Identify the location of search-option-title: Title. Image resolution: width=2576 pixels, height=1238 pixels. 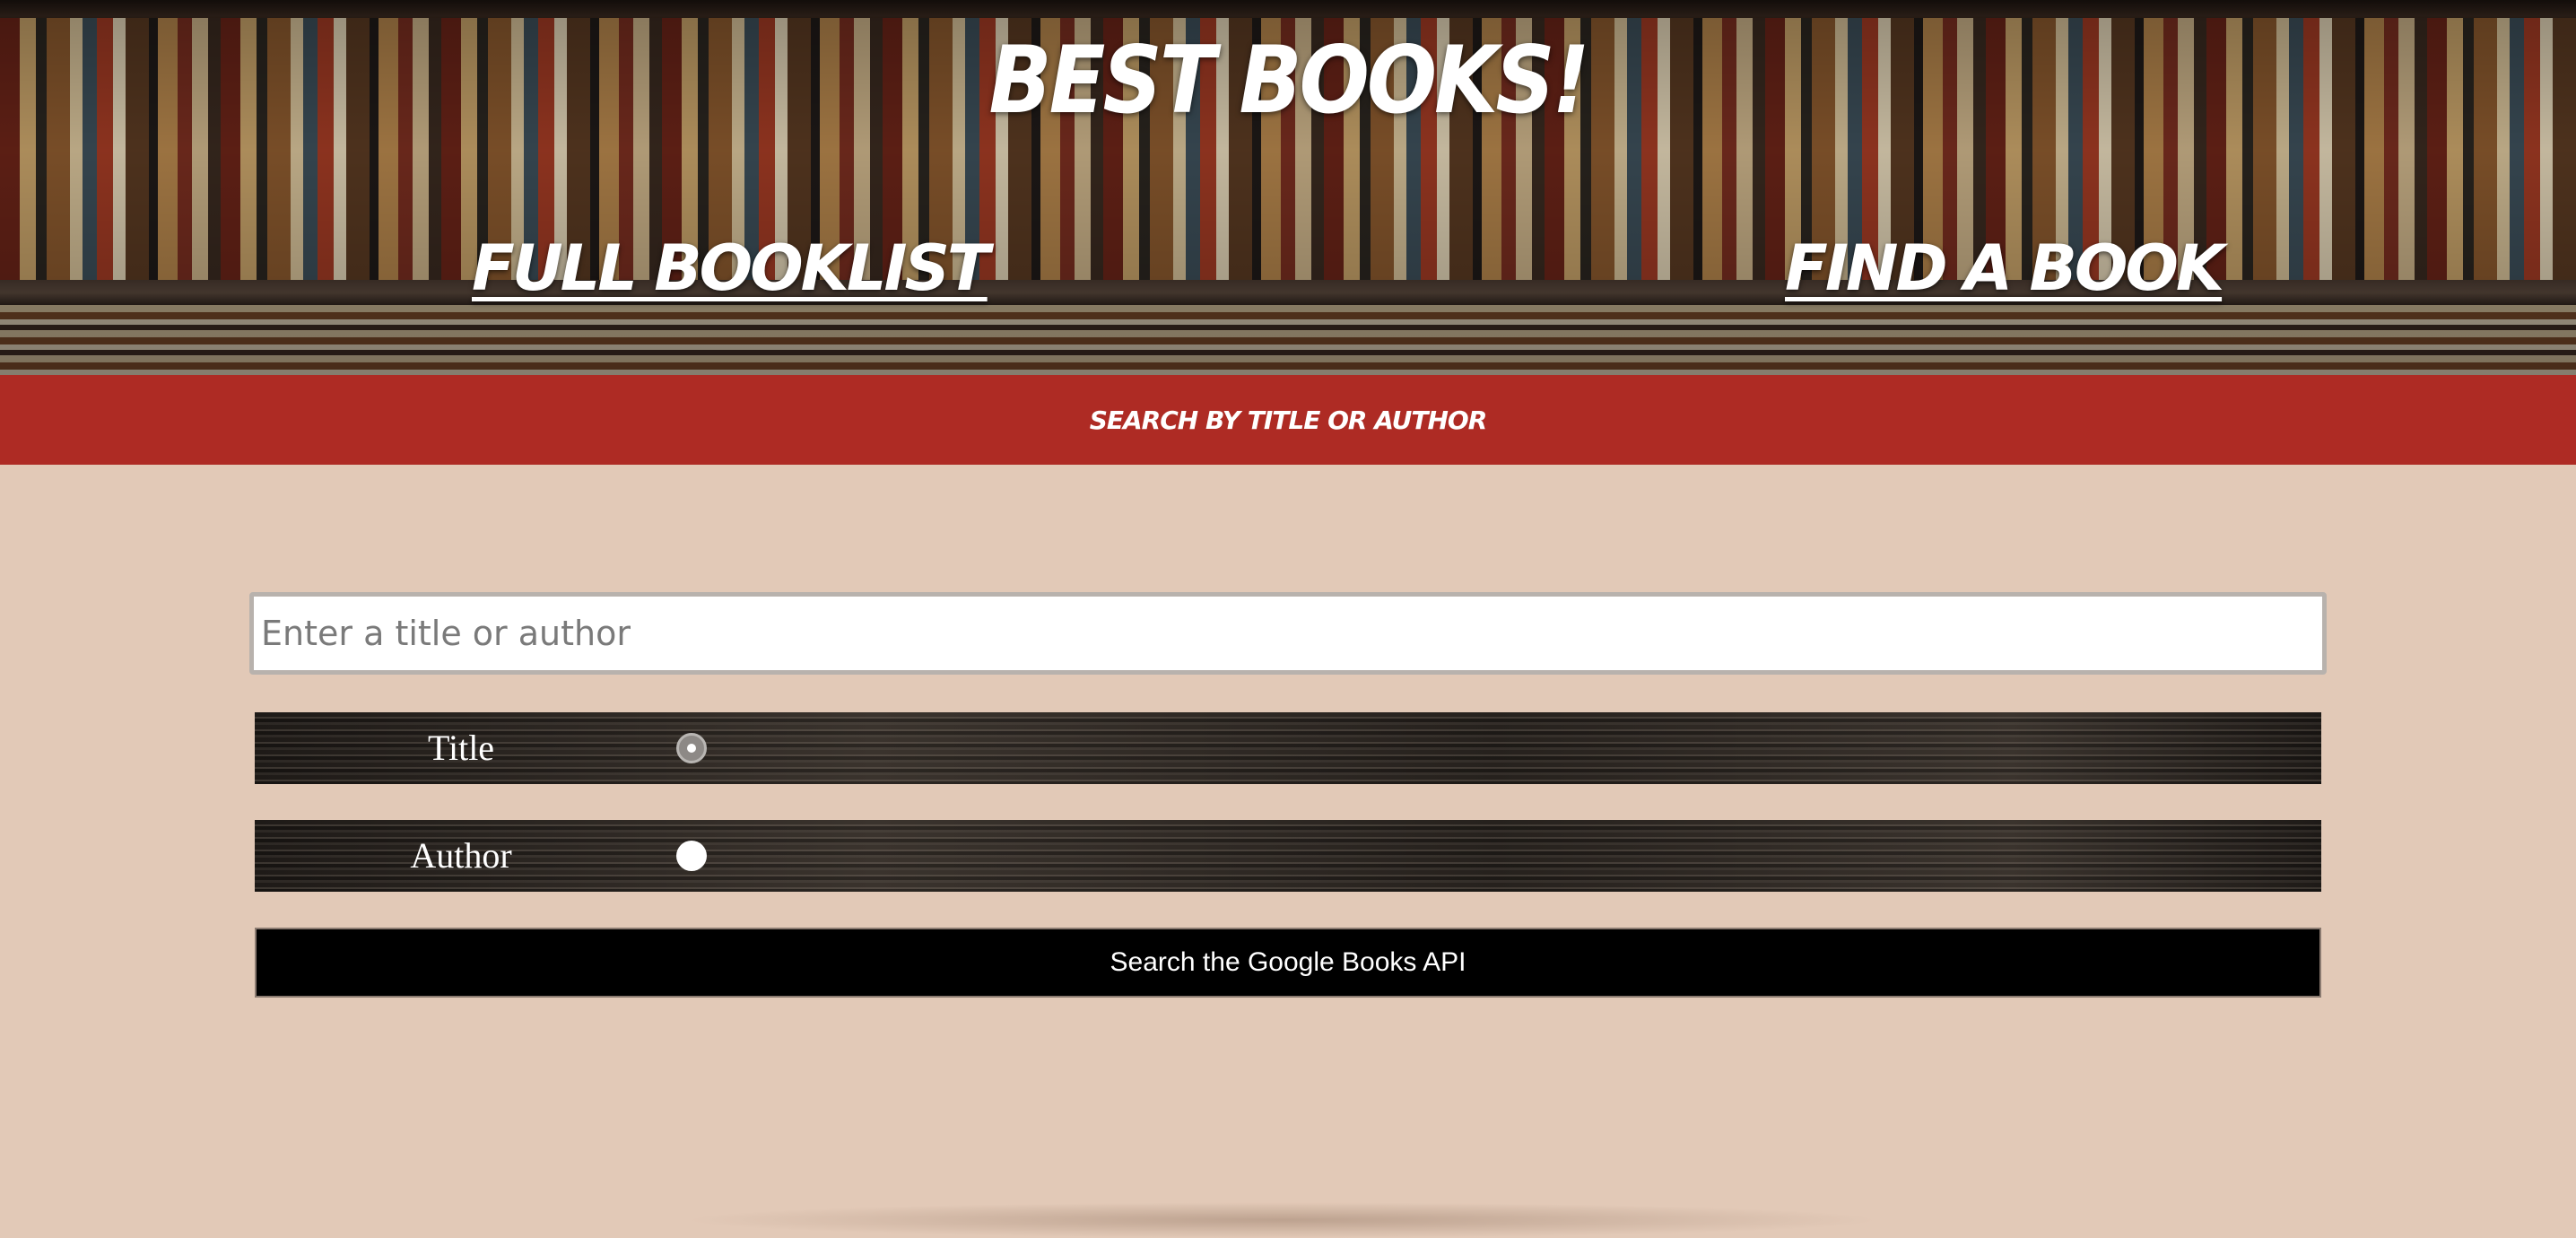
(1288, 748).